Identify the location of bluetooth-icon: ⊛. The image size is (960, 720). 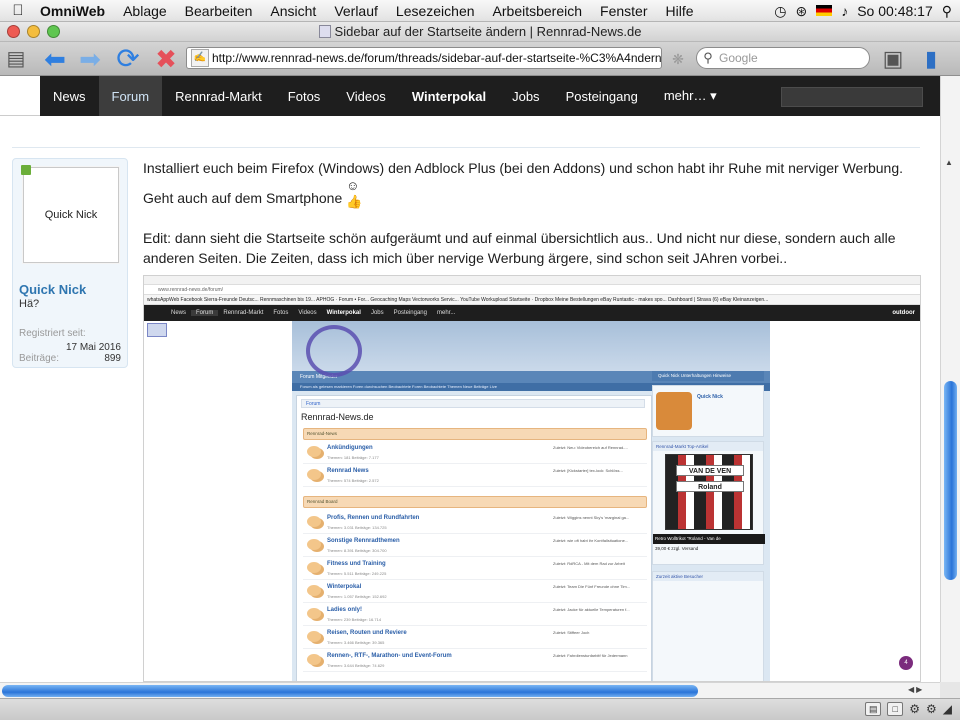
(801, 11).